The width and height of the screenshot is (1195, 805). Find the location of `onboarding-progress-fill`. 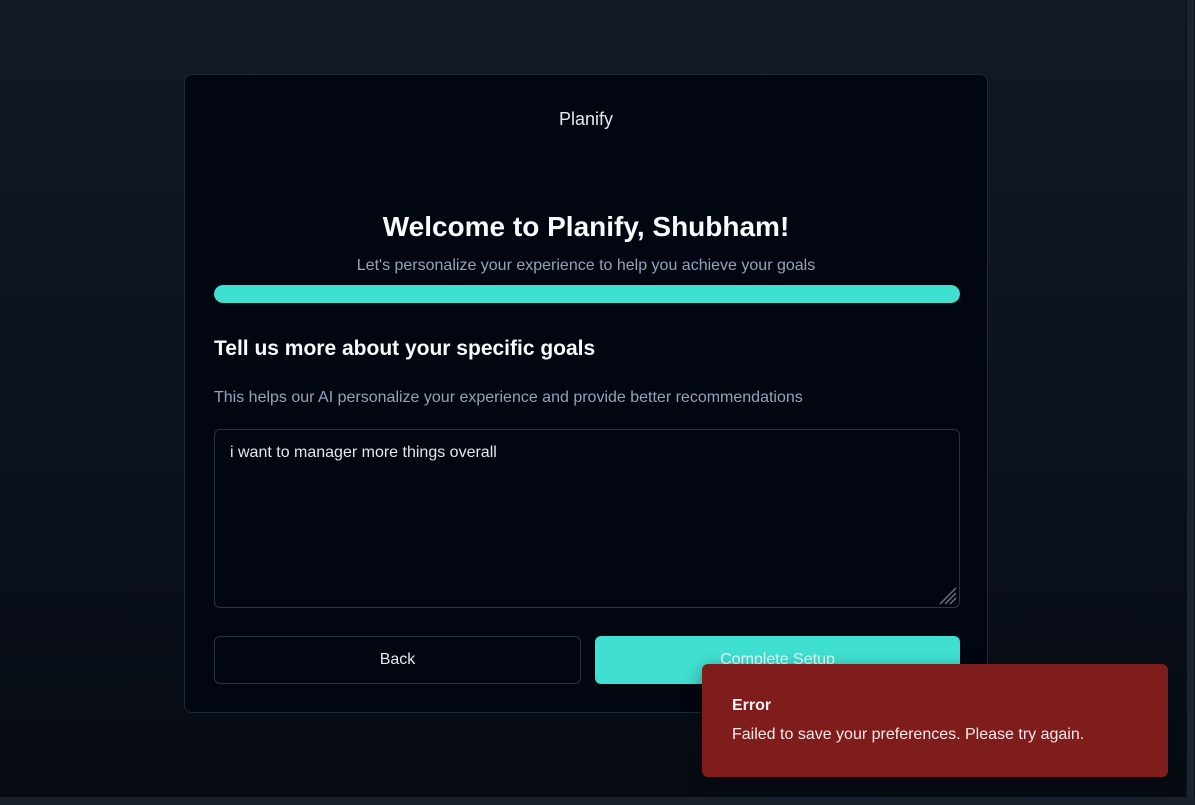

onboarding-progress-fill is located at coordinates (587, 294).